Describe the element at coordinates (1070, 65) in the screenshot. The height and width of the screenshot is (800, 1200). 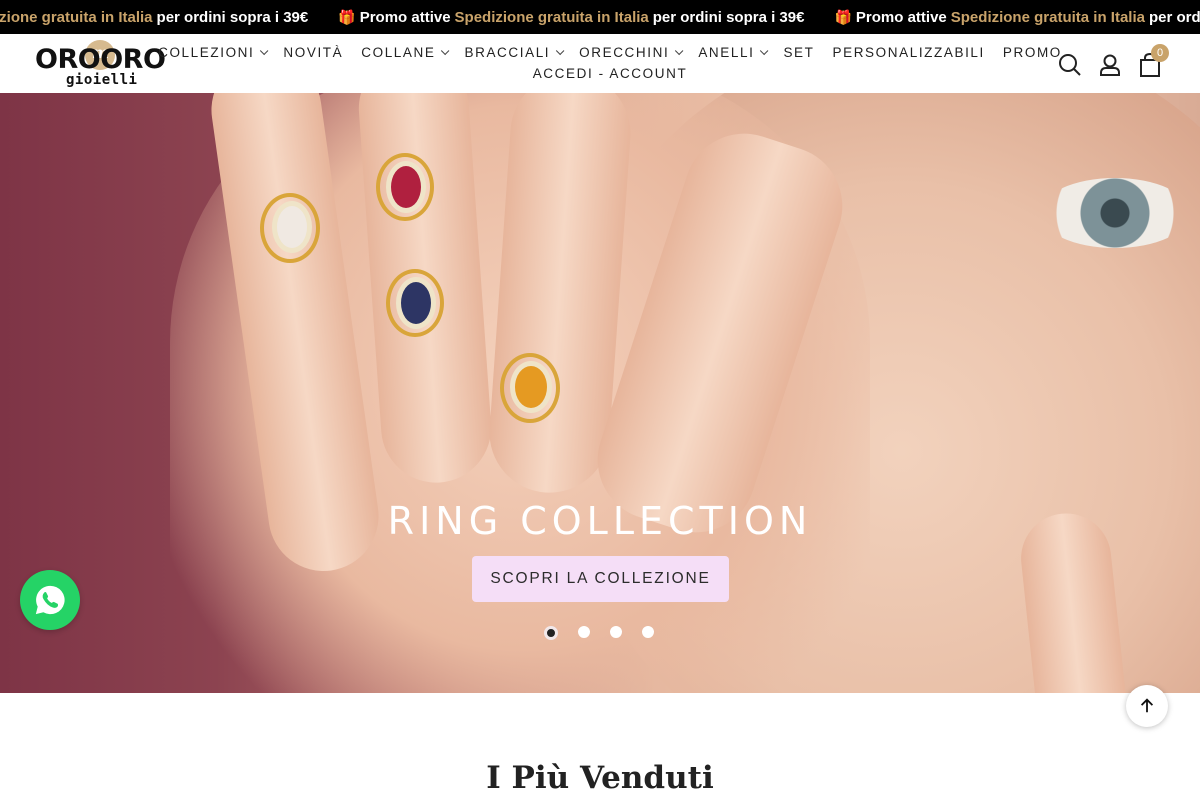
I see `search-icon` at that location.